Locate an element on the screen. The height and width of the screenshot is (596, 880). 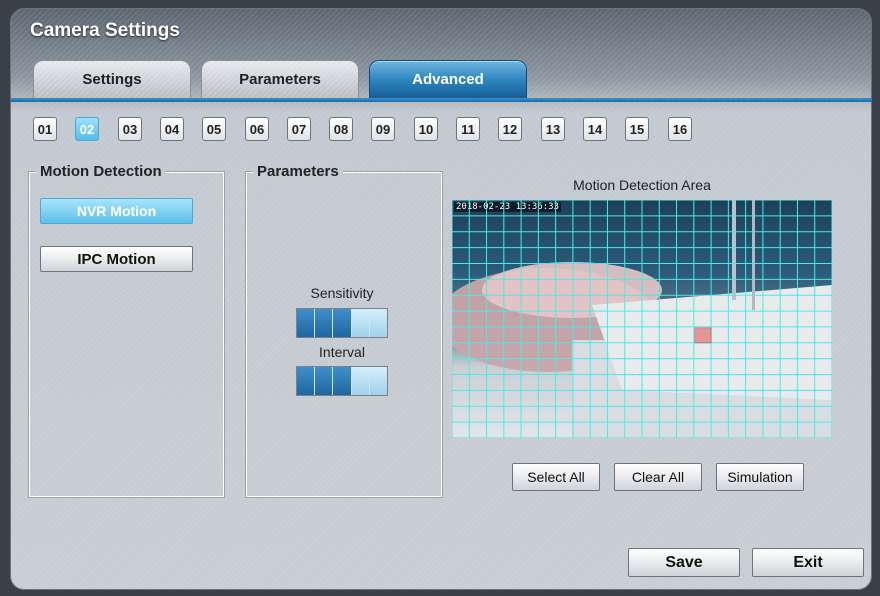
camera-channel-03-button: 03 is located at coordinates (130, 129).